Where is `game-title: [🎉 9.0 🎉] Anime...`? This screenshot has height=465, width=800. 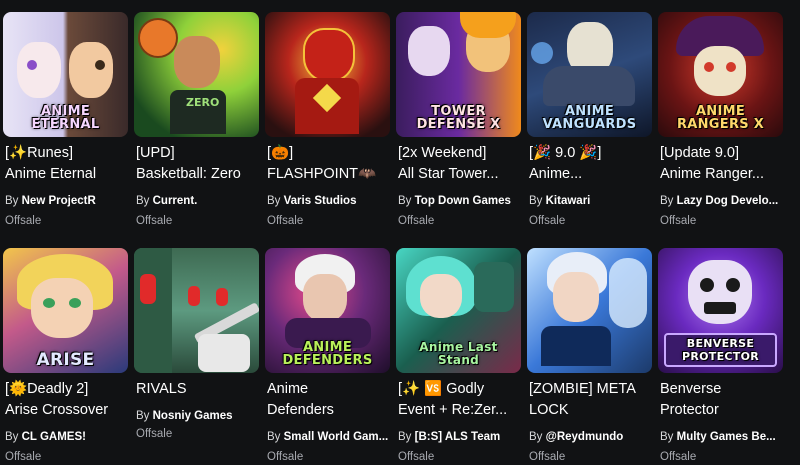 game-title: [🎉 9.0 🎉] Anime... is located at coordinates (590, 164).